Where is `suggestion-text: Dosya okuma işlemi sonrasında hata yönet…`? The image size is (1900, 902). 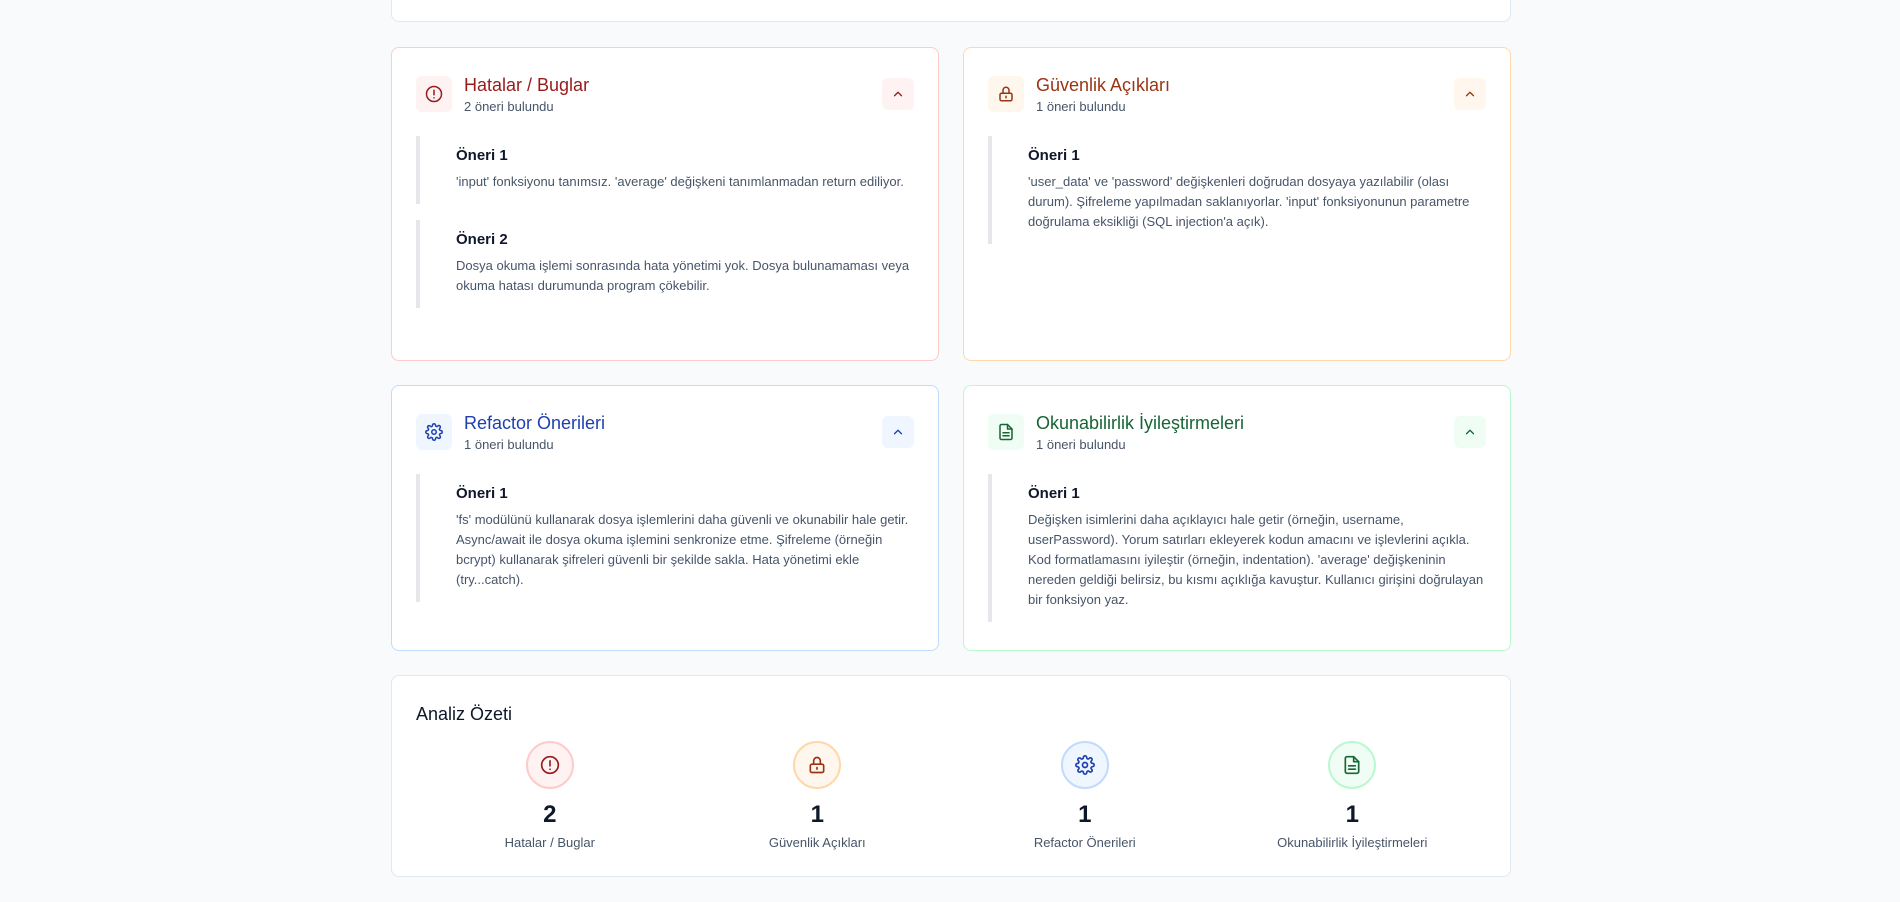 suggestion-text: Dosya okuma işlemi sonrasında hata yönet… is located at coordinates (683, 275).